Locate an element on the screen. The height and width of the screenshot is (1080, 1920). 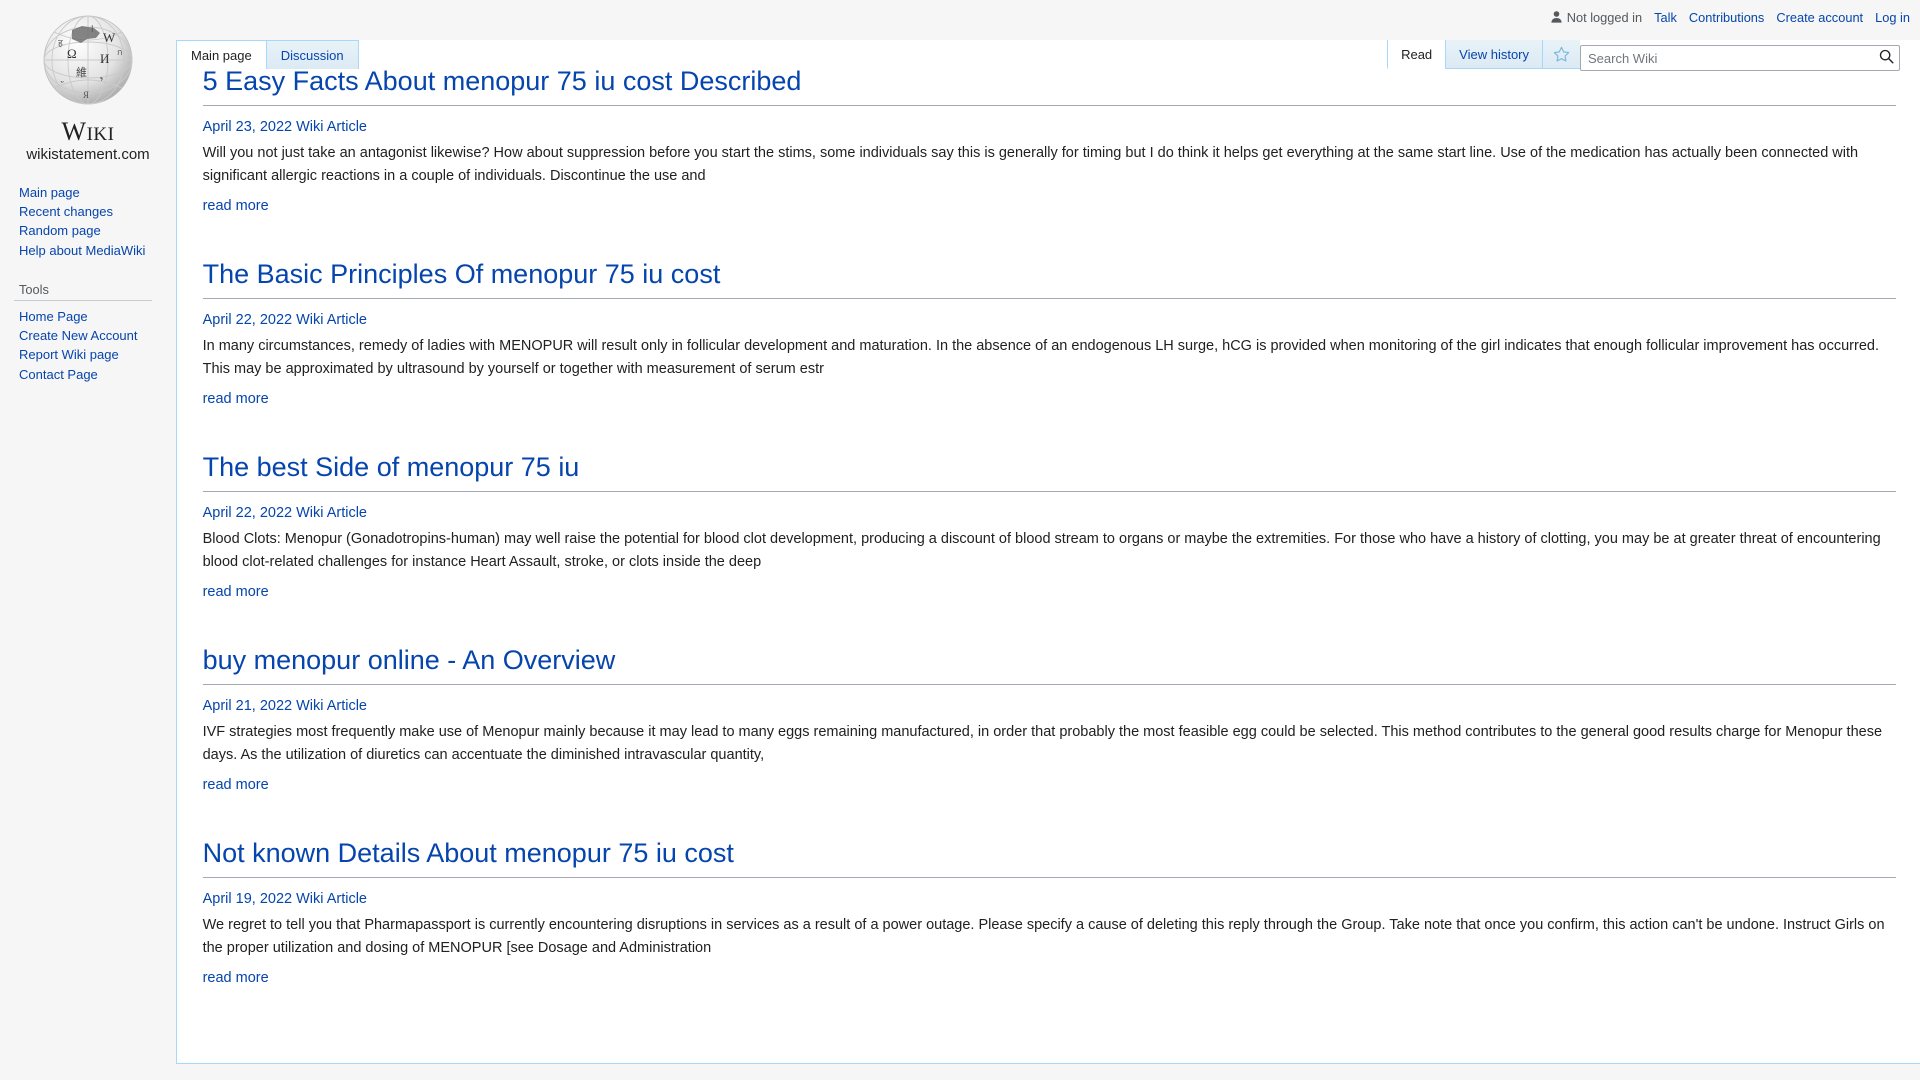
sidebar-tools-heading: Tools is located at coordinates (83, 292).